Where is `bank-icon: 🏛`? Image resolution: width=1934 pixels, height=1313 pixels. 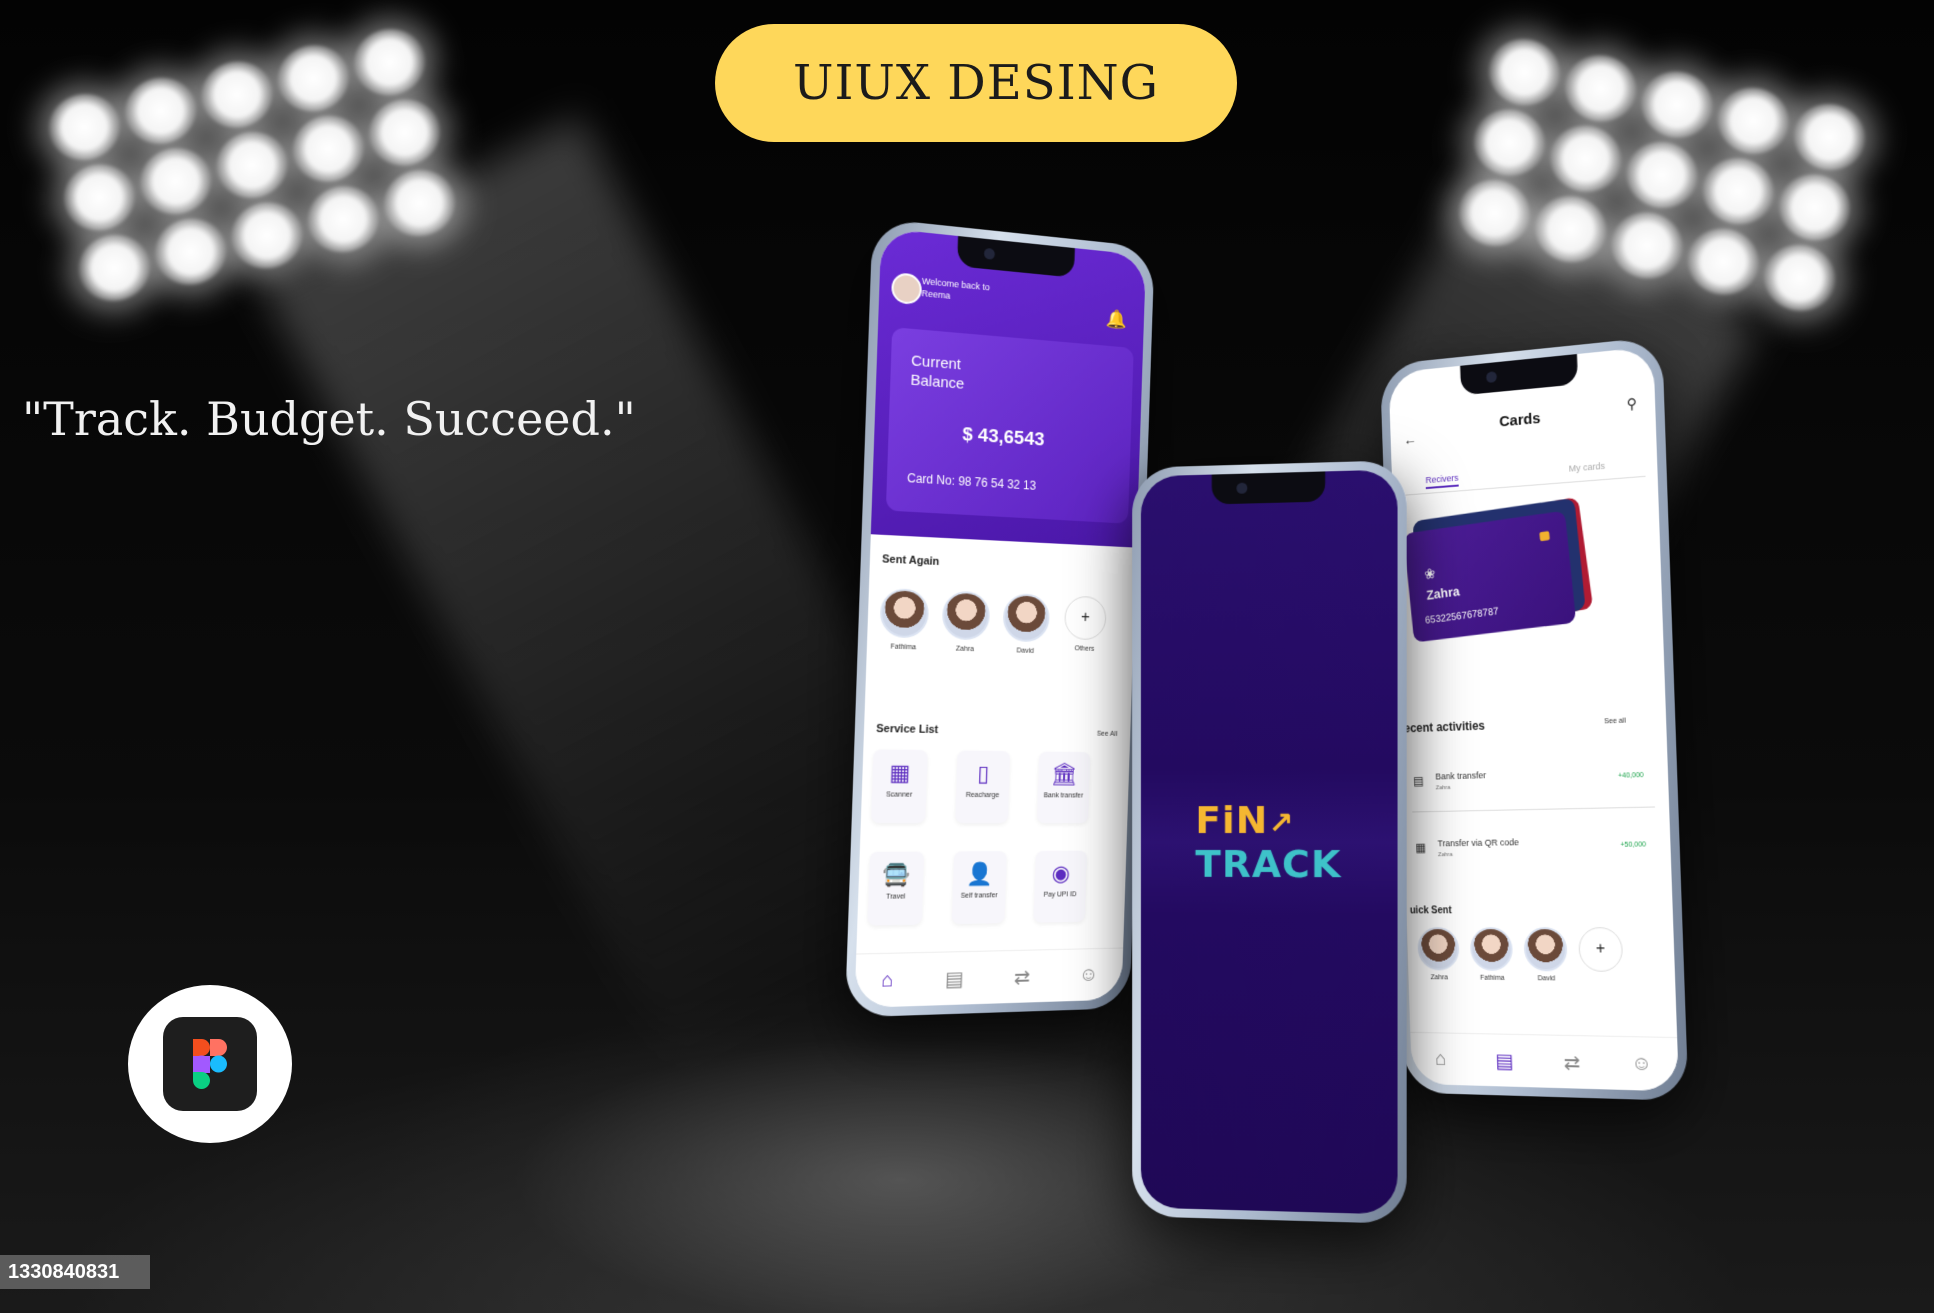 bank-icon: 🏛 is located at coordinates (1064, 774).